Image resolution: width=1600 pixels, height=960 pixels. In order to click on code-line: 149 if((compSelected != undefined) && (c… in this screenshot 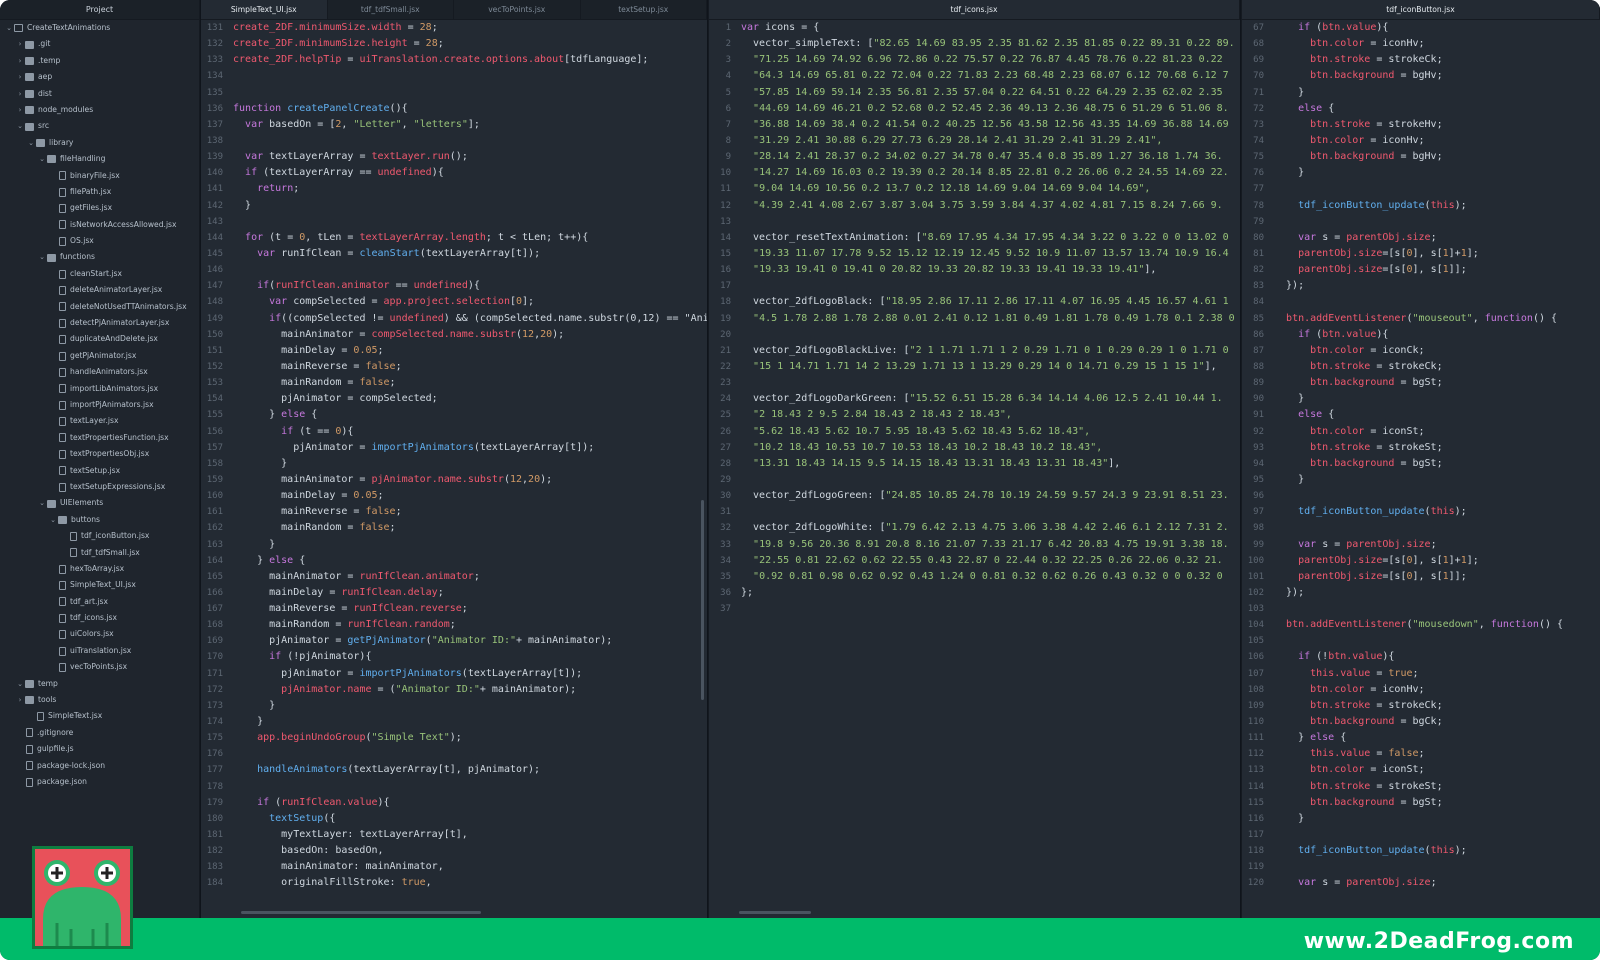, I will do `click(454, 319)`.